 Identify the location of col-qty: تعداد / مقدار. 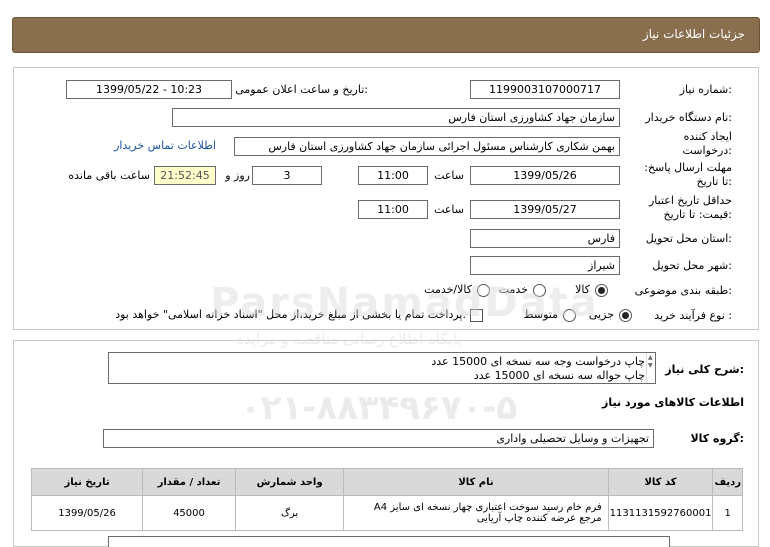
(189, 482).